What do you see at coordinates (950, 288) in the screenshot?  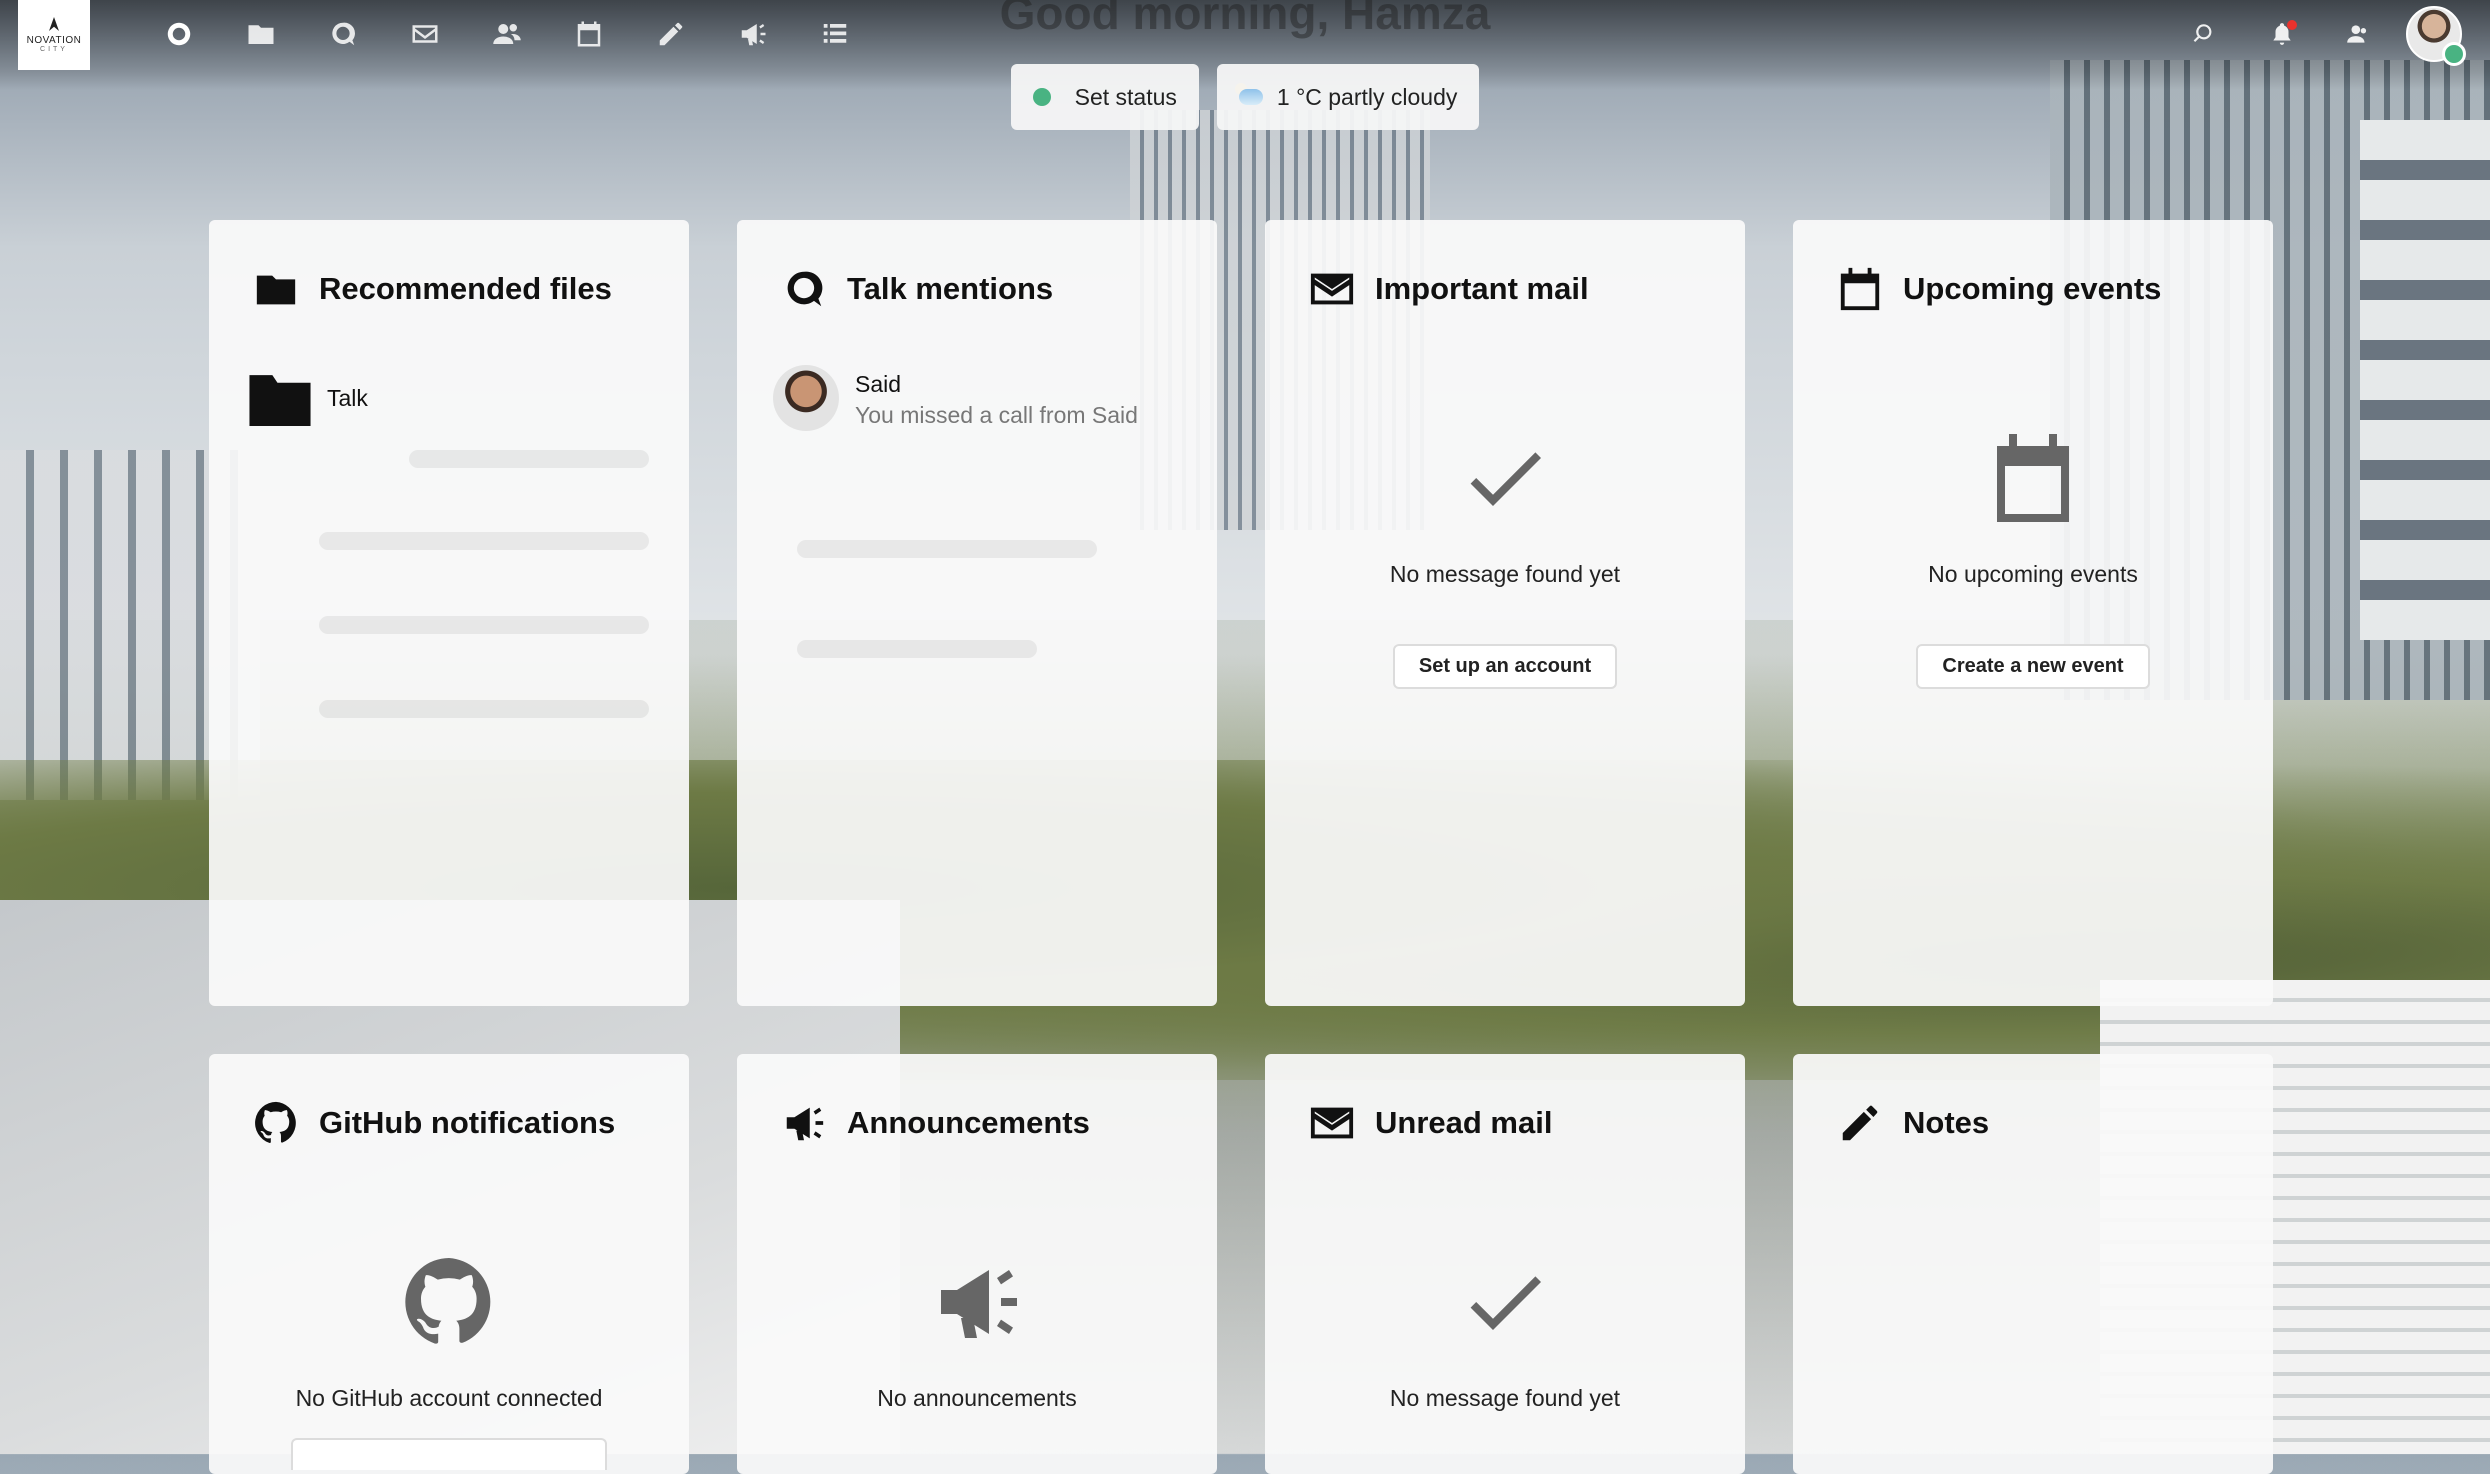 I see `panel-title: Talk mentions` at bounding box center [950, 288].